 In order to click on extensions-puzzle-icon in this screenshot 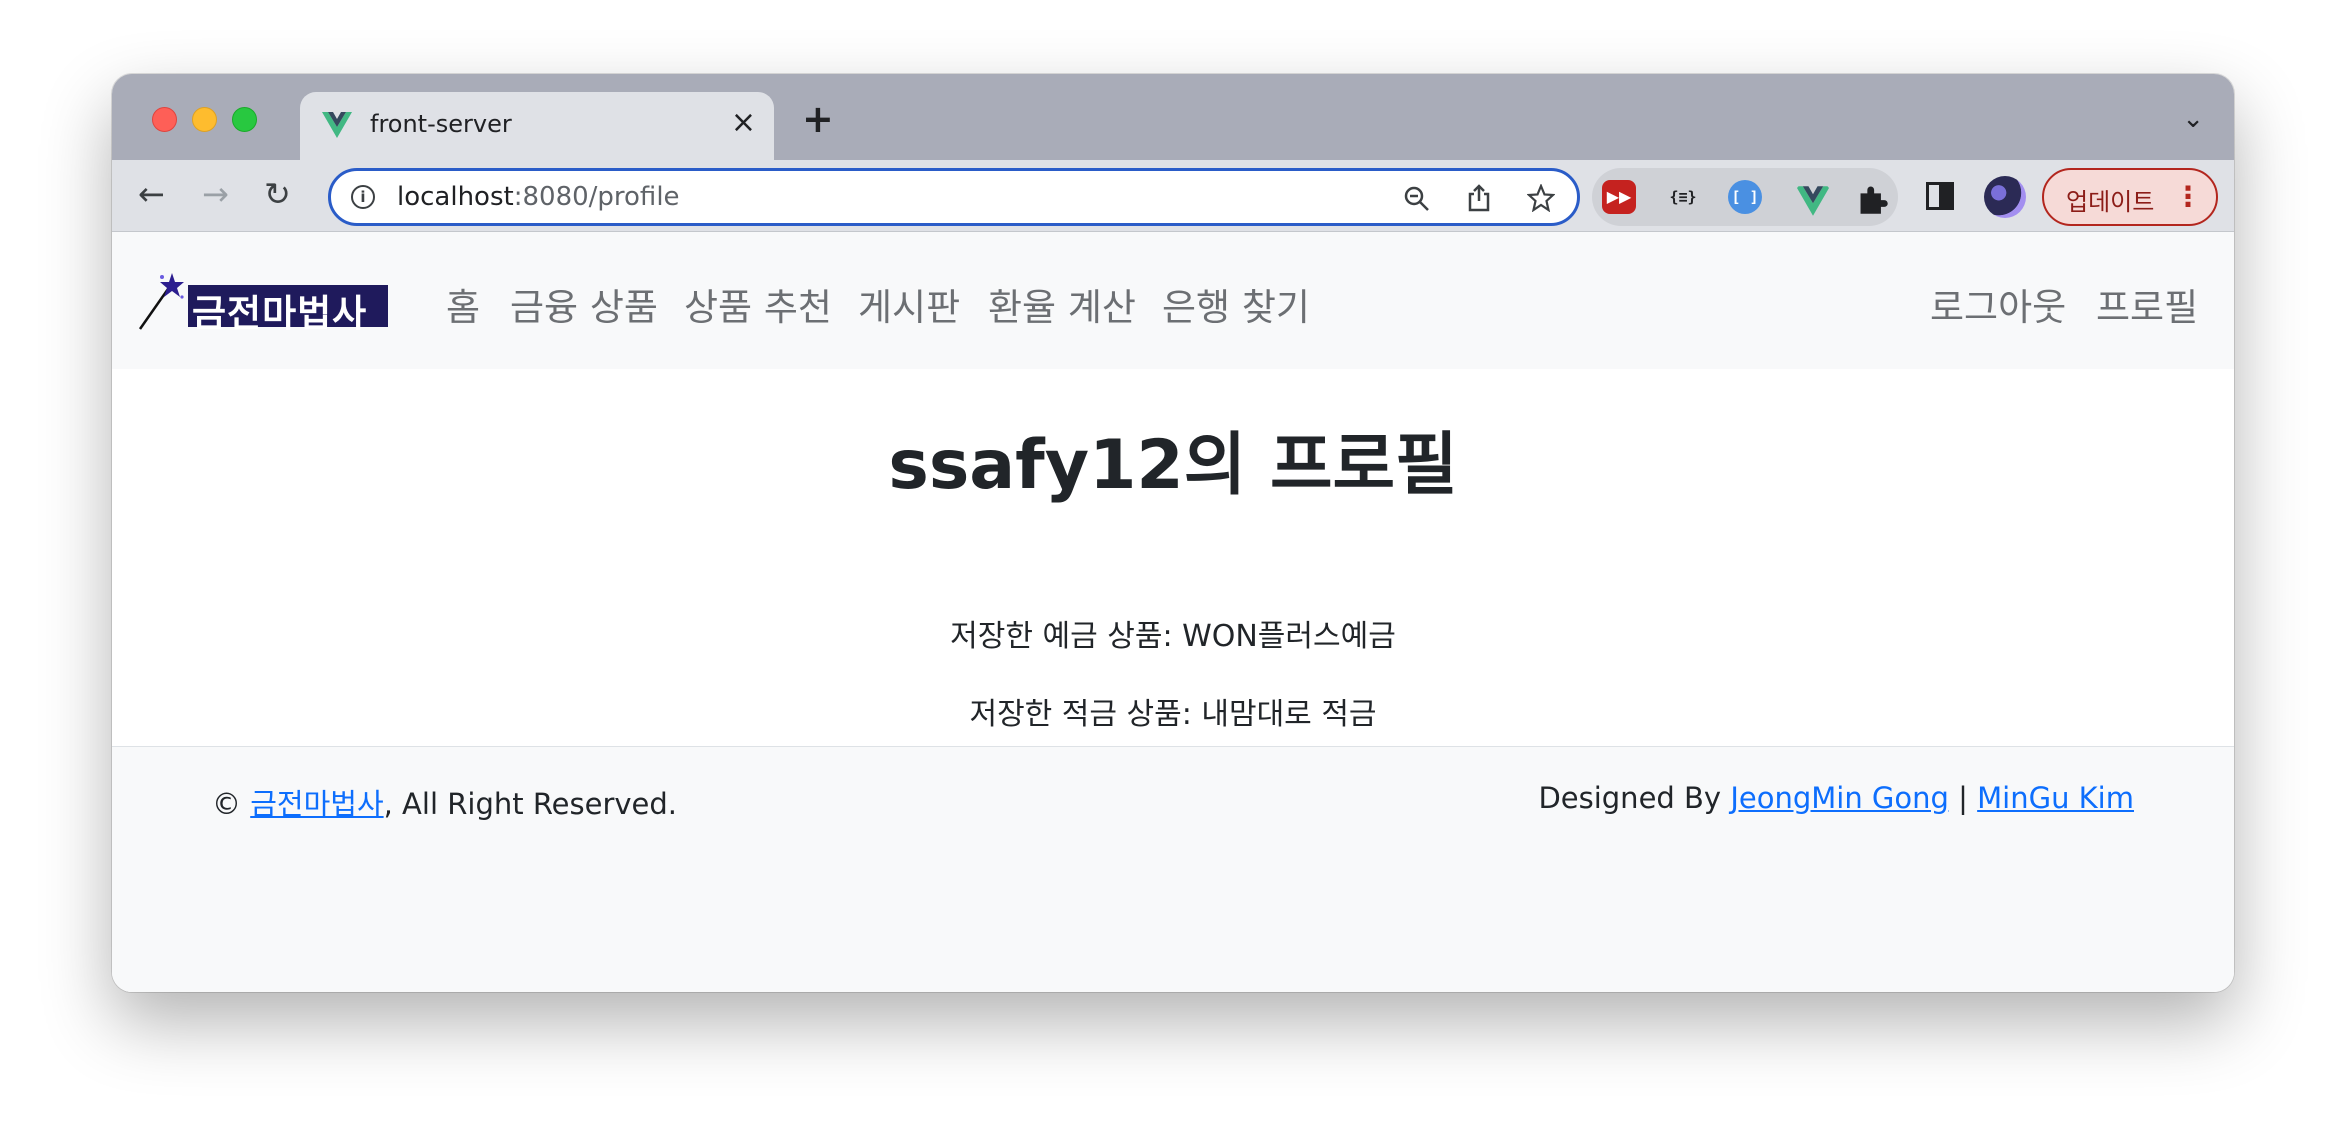, I will do `click(1873, 199)`.